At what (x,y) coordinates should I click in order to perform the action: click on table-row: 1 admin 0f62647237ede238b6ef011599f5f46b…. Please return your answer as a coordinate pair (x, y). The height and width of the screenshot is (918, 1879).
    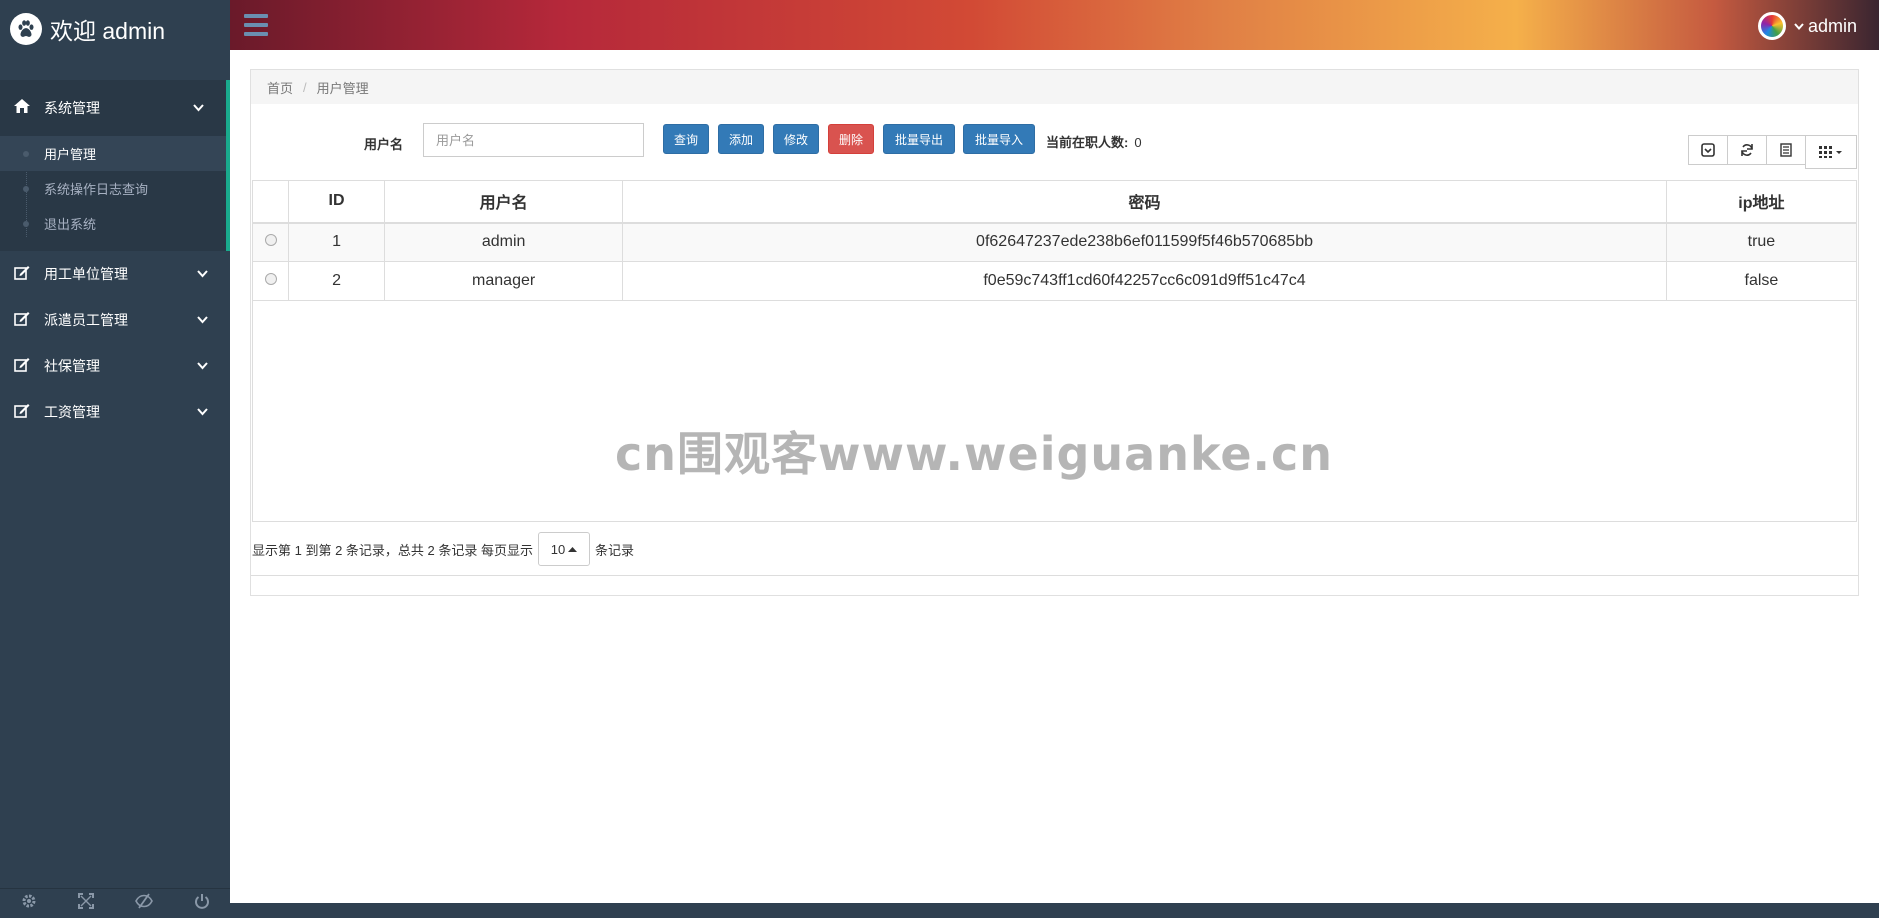
    Looking at the image, I should click on (1054, 242).